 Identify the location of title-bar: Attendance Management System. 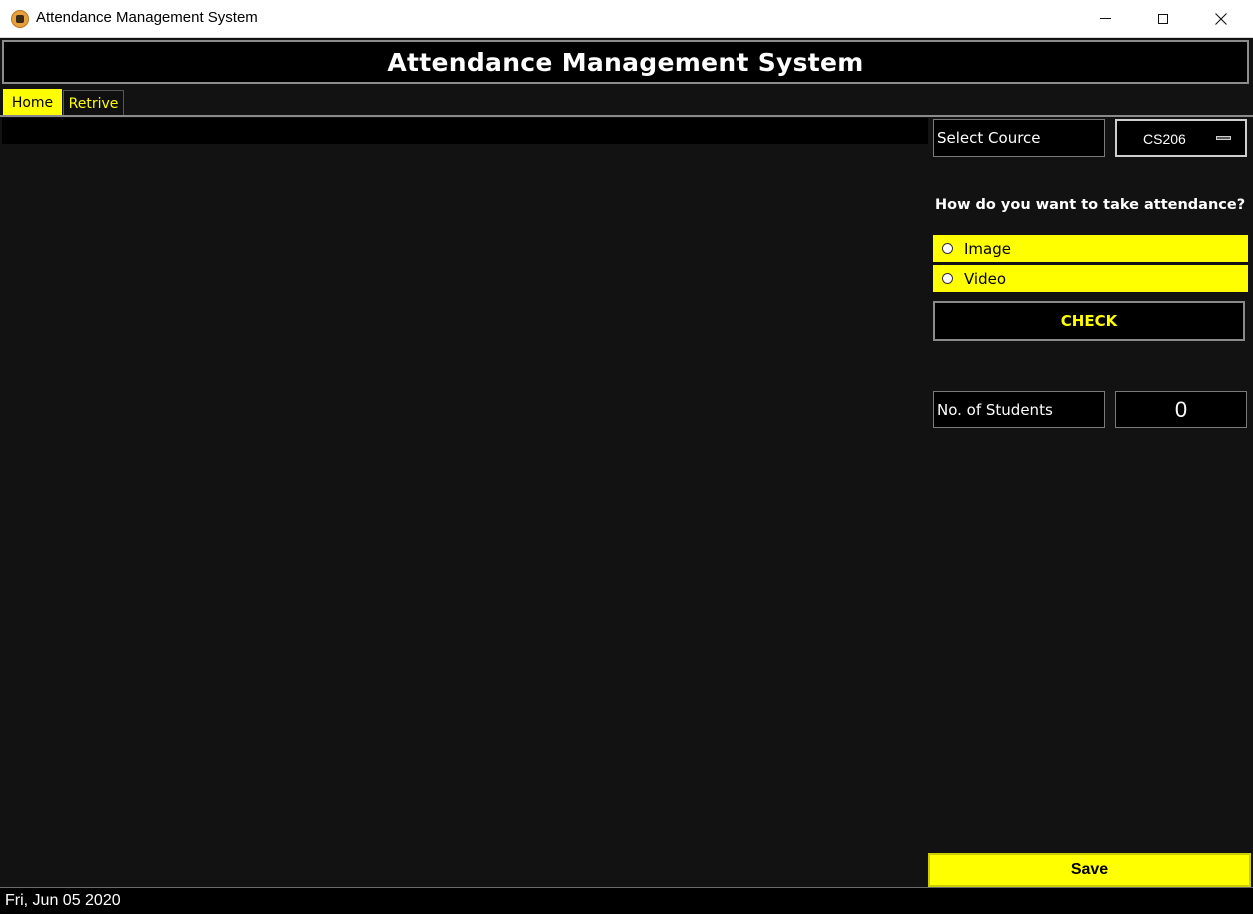
(626, 19).